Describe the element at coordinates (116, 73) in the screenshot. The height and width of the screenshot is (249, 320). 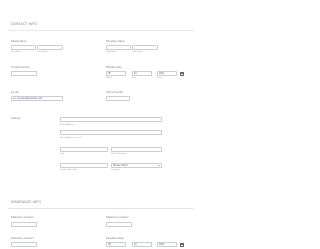
I see `birthday-month-input: 05` at that location.